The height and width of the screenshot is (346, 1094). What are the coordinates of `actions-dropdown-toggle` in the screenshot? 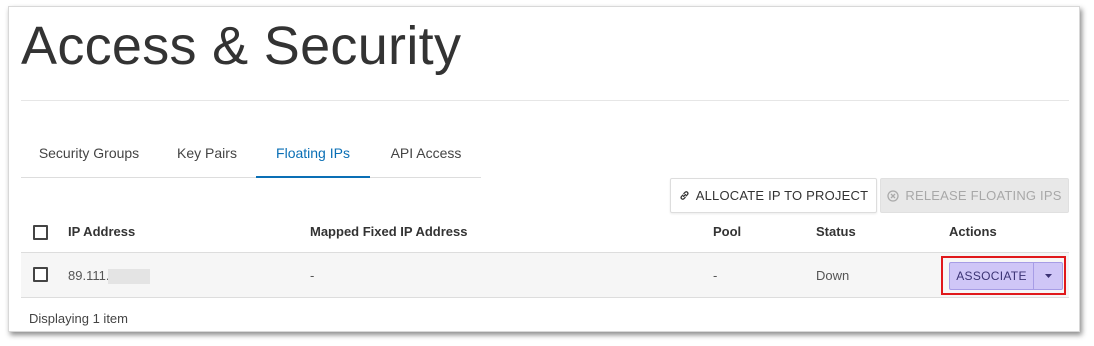 It's located at (1047, 276).